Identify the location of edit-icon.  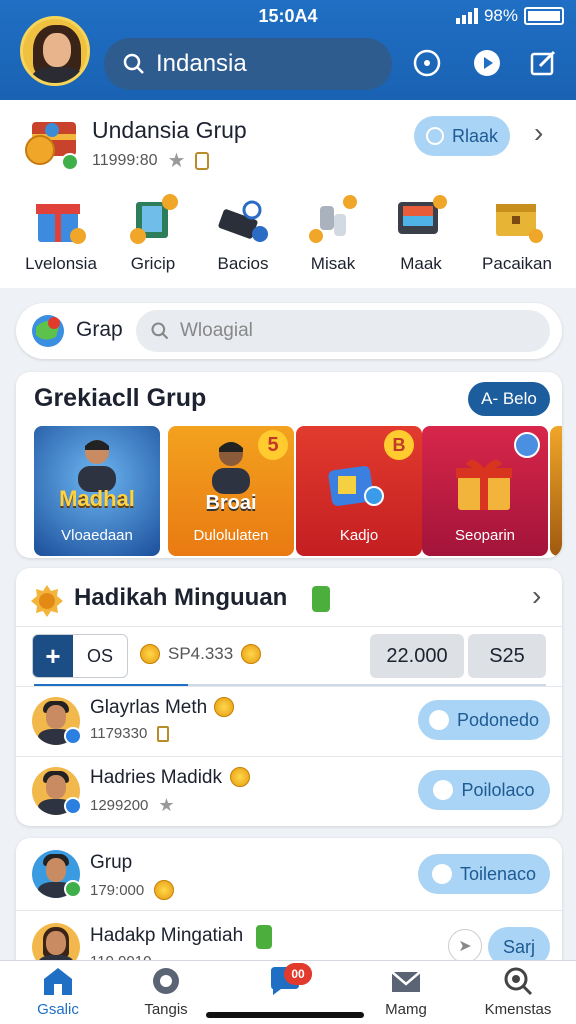
(543, 63).